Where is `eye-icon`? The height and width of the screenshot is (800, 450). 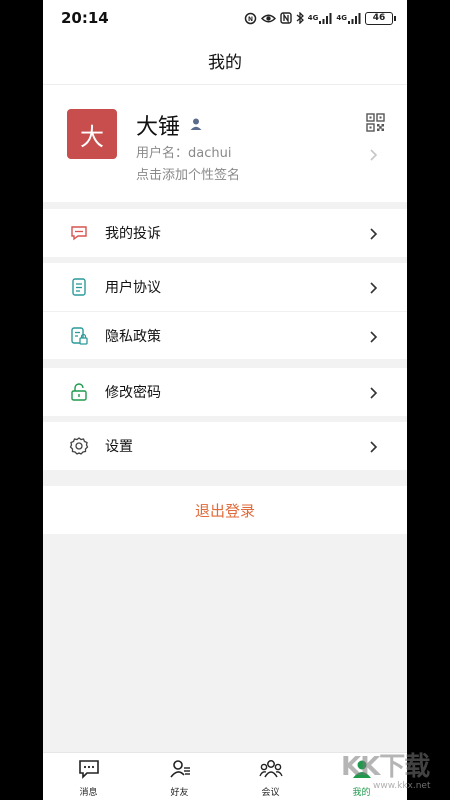
eye-icon is located at coordinates (268, 18).